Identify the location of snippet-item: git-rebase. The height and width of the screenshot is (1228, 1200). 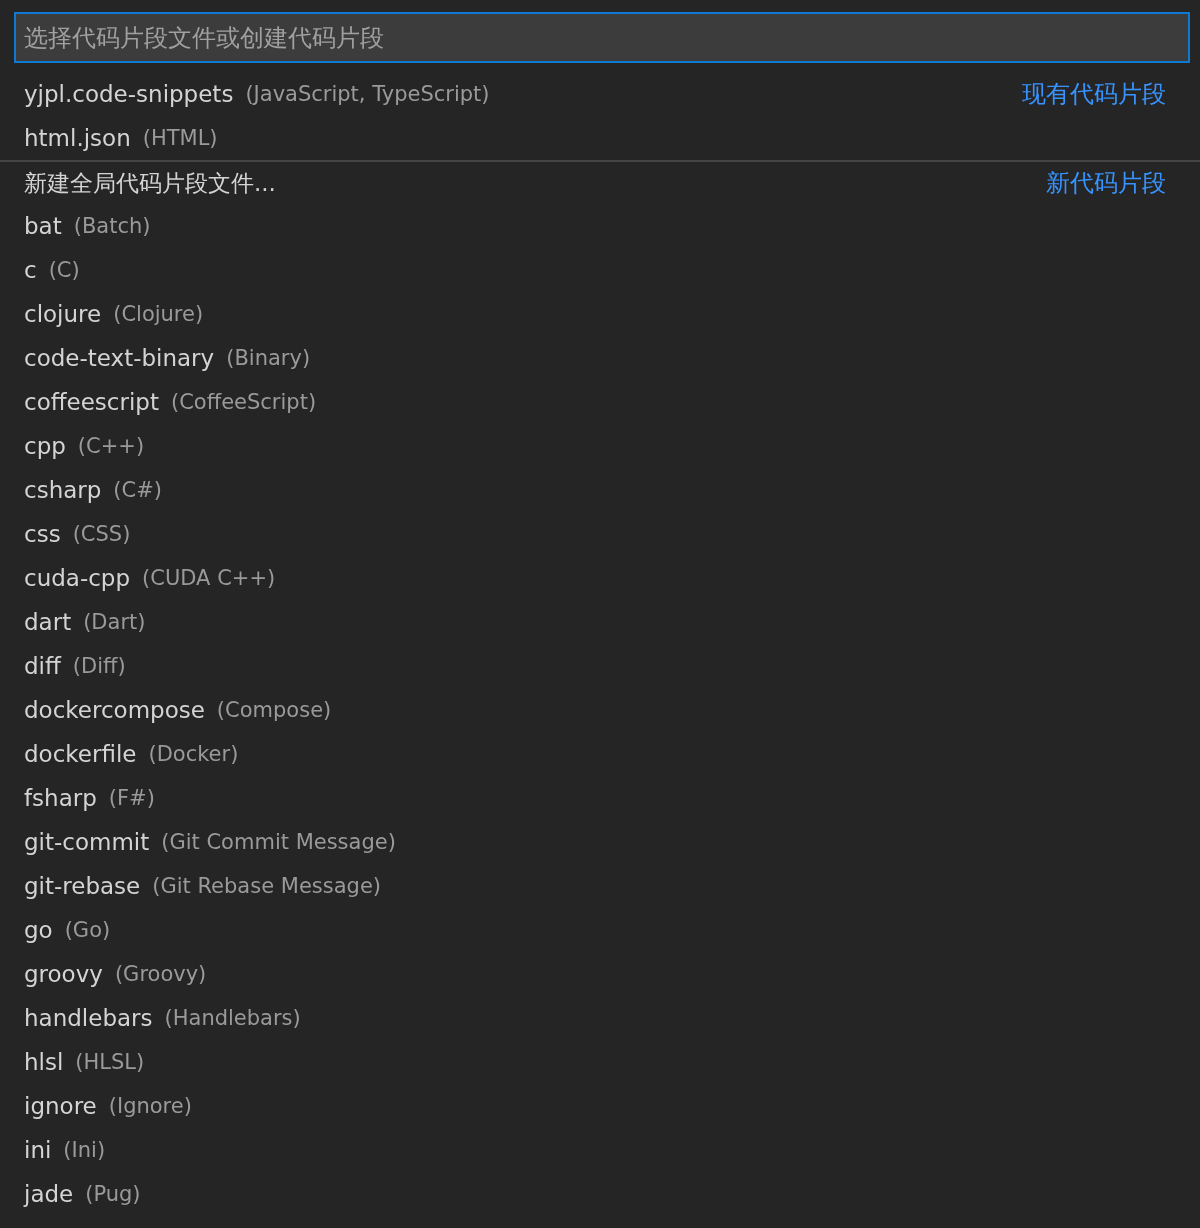
(82, 886).